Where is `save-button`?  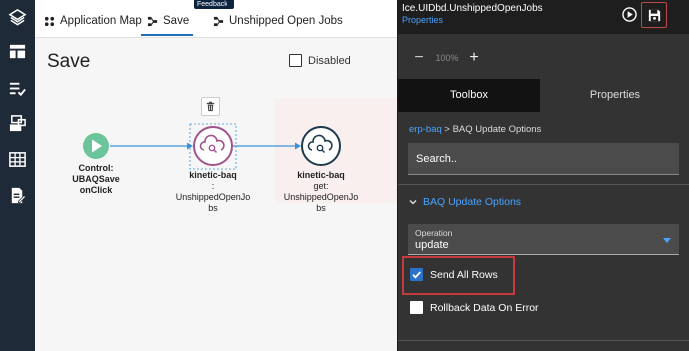 save-button is located at coordinates (654, 15).